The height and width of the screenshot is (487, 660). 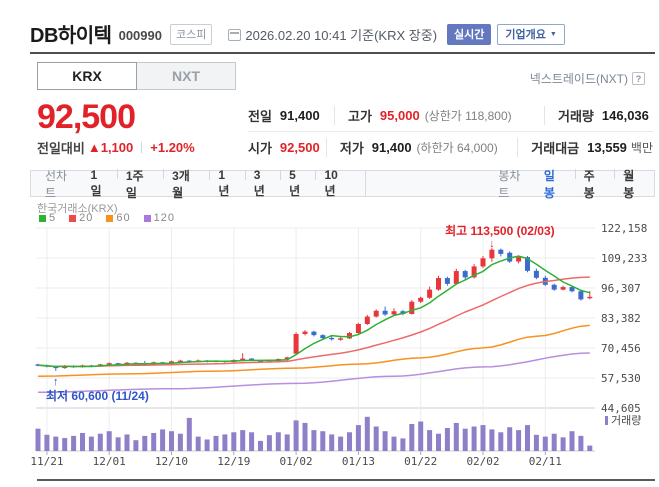 What do you see at coordinates (226, 183) in the screenshot?
I see `range-item-1년: 1년` at bounding box center [226, 183].